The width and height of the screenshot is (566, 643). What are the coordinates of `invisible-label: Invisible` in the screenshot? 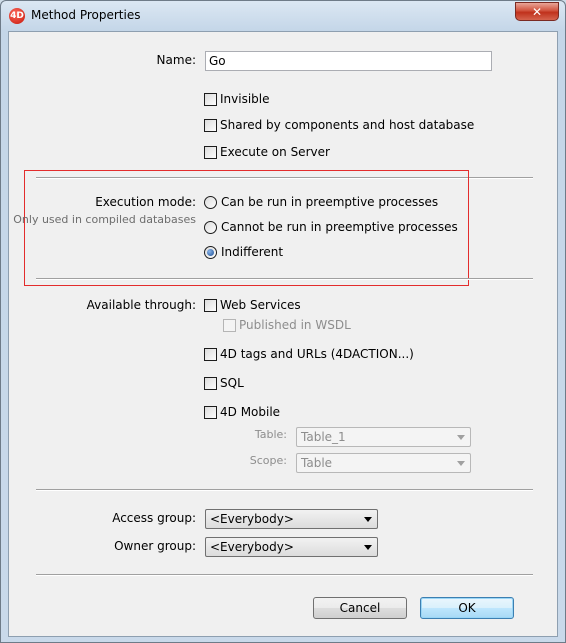 It's located at (245, 99).